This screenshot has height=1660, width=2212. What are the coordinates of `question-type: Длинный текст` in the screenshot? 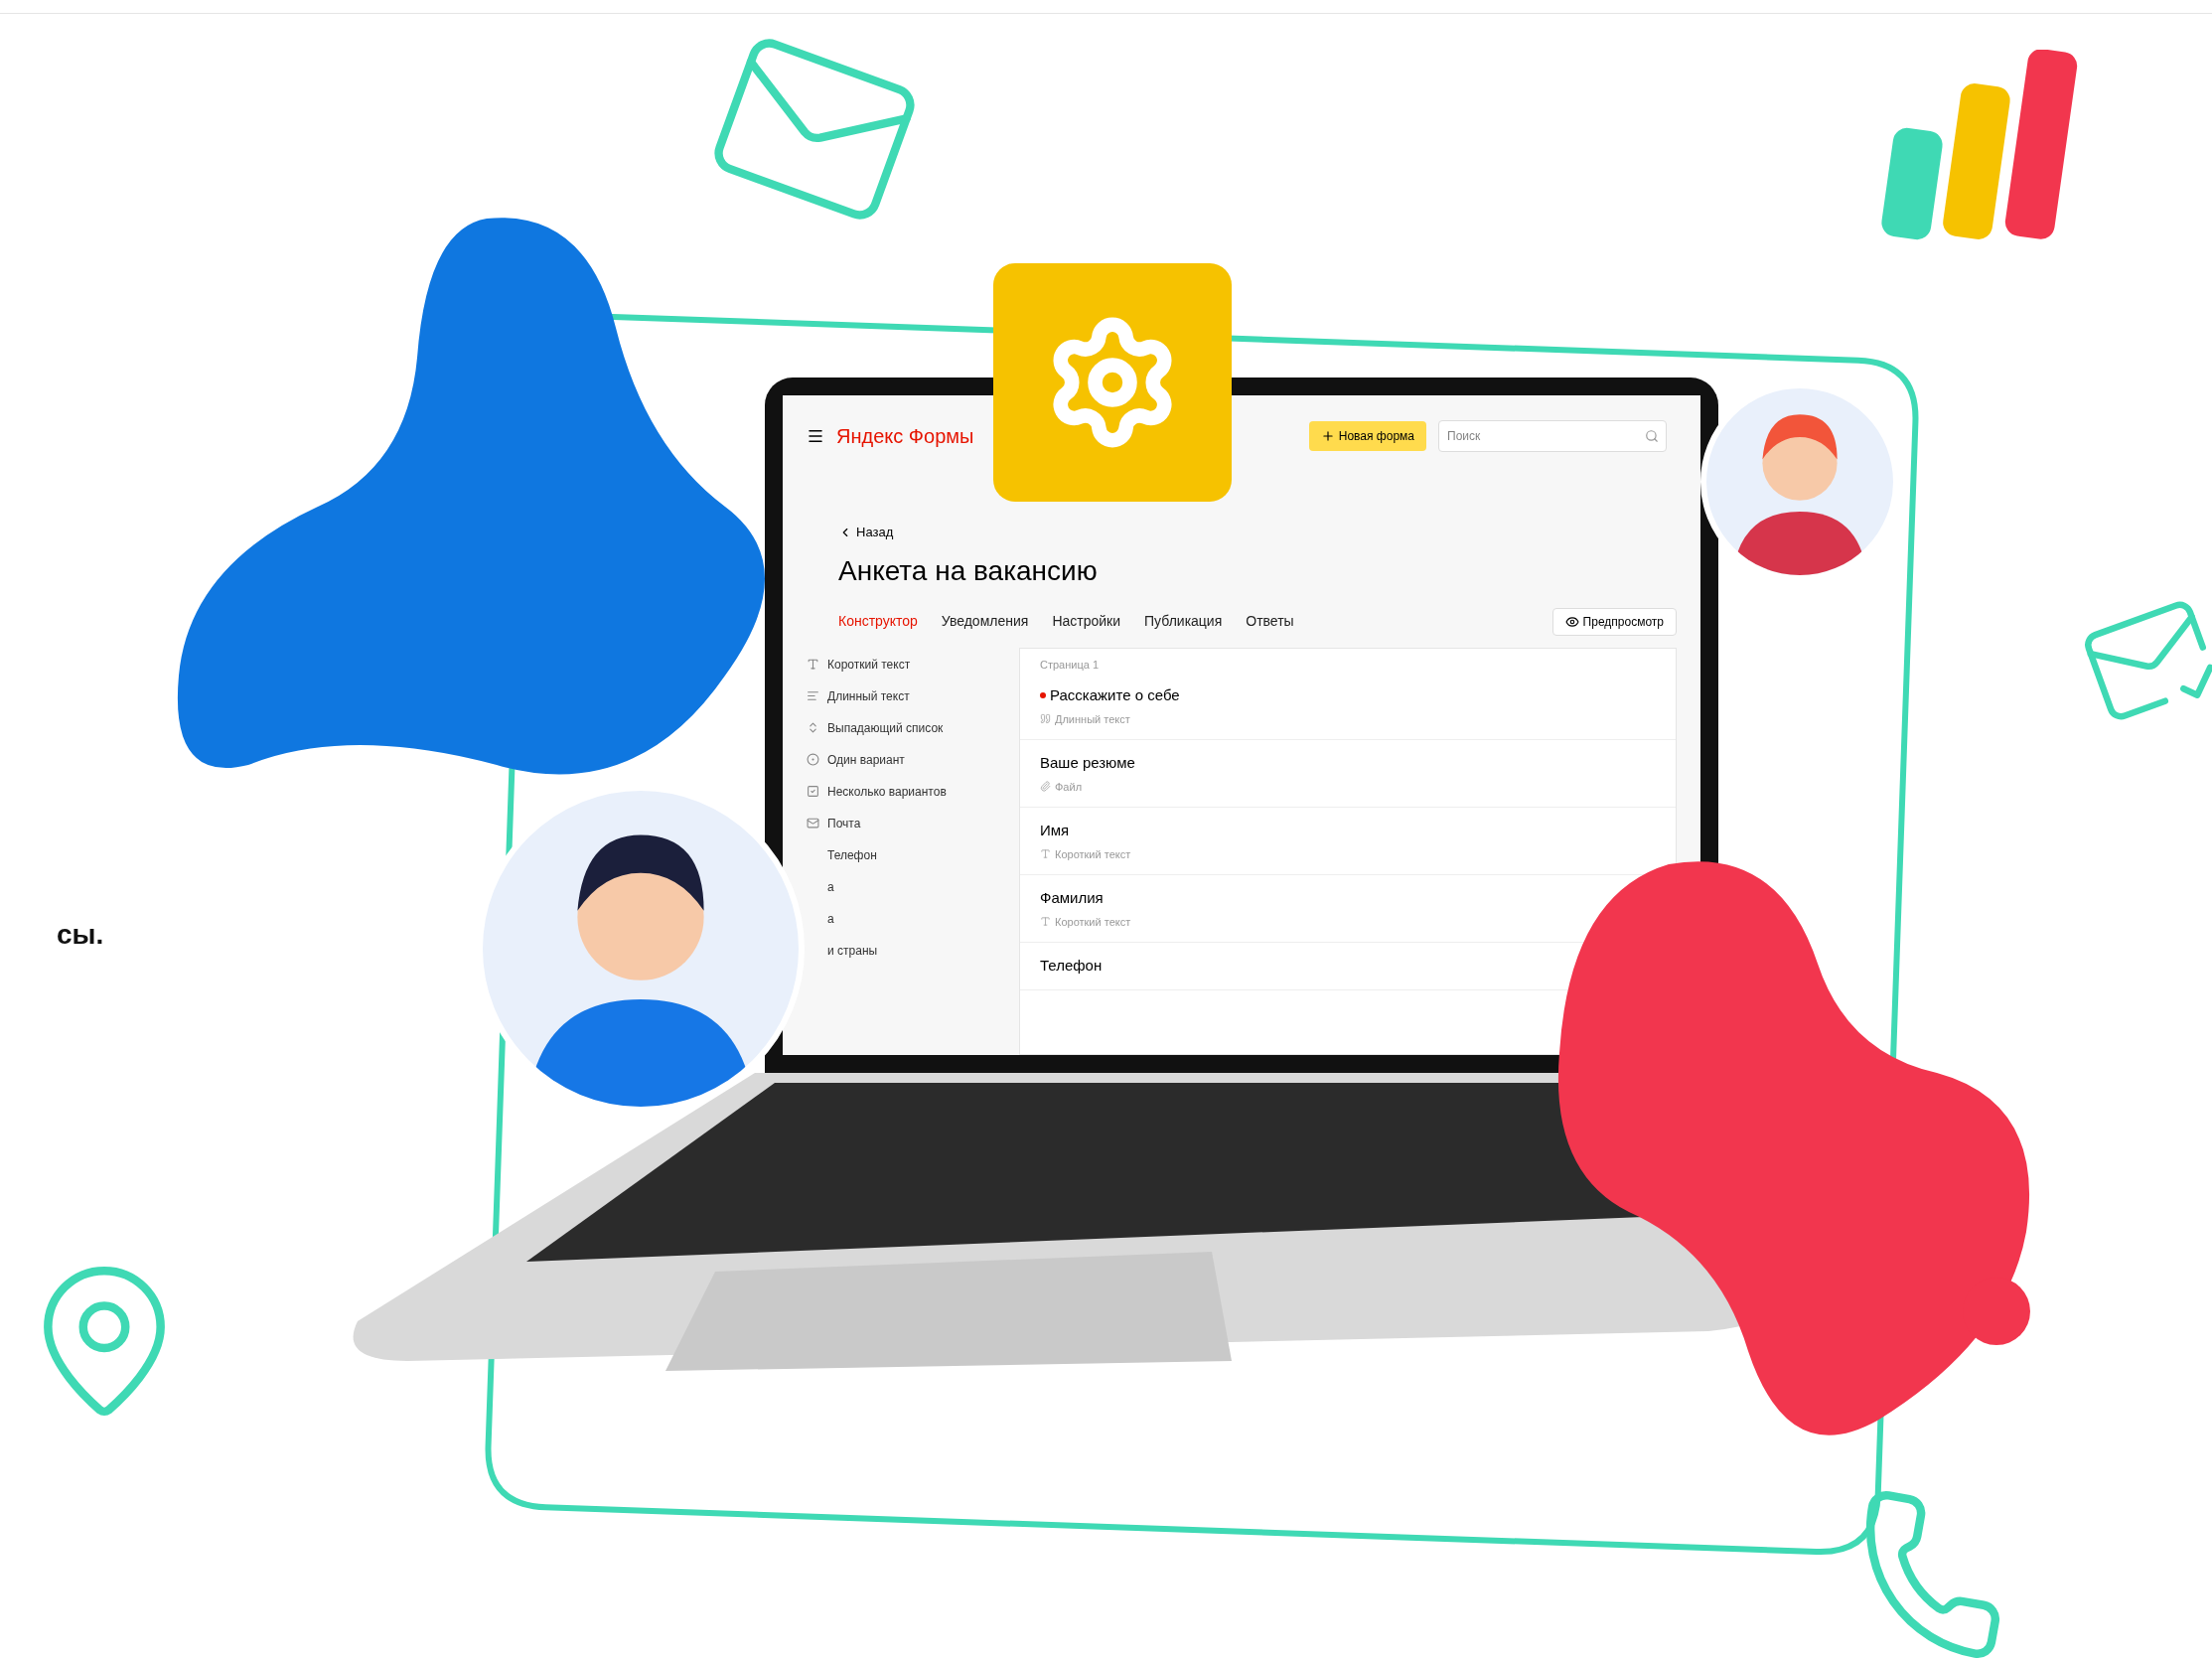 It's located at (1093, 719).